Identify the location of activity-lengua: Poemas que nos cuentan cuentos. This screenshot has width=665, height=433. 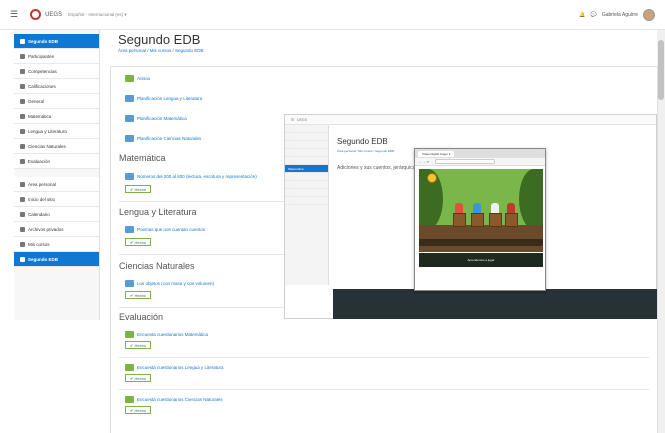
(165, 229).